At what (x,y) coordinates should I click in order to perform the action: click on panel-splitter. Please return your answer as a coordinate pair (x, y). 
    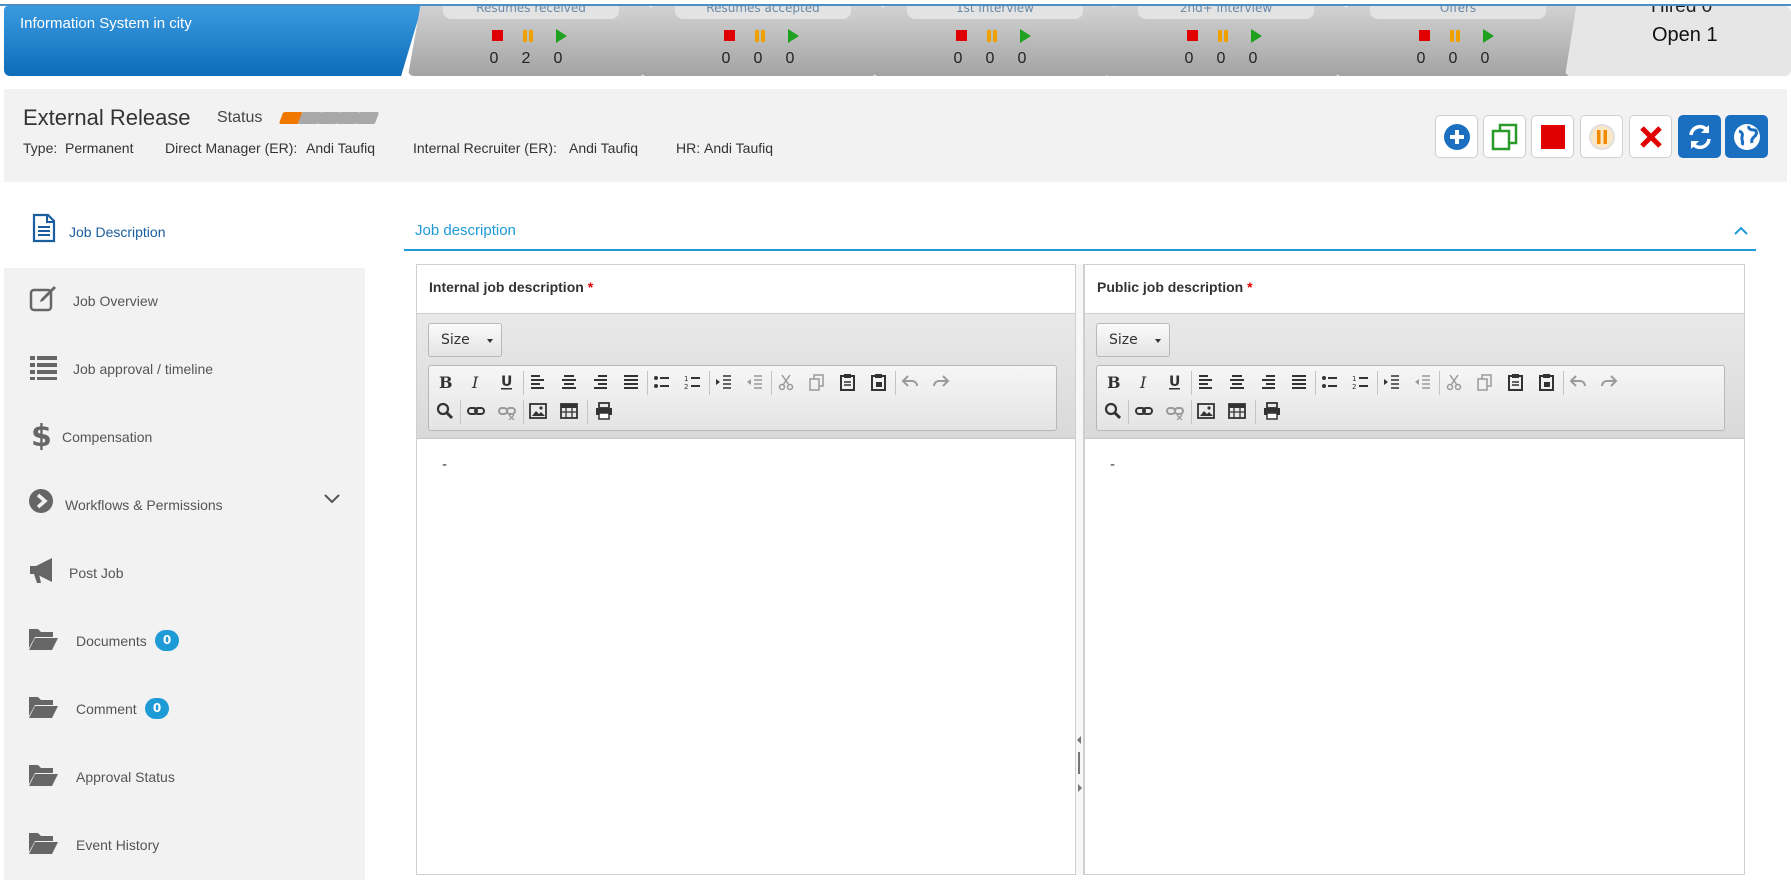
    Looking at the image, I should click on (1079, 569).